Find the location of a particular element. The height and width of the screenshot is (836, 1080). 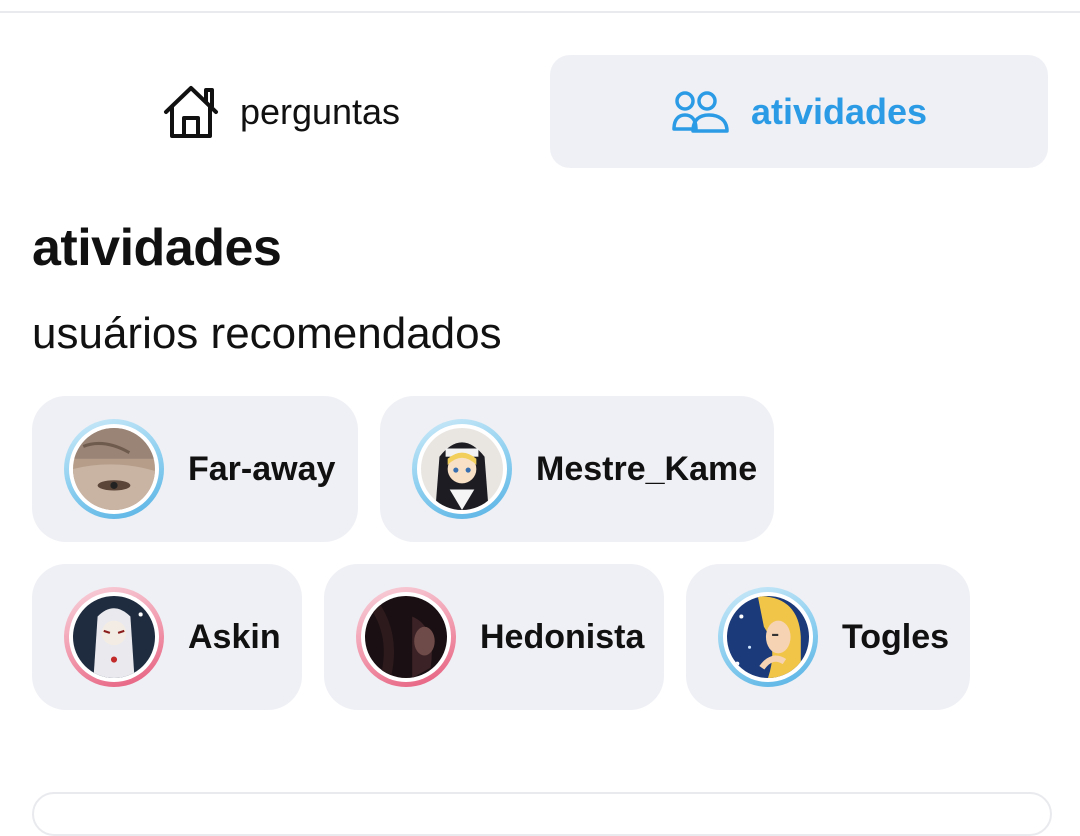

user-name: Far-away is located at coordinates (262, 468).